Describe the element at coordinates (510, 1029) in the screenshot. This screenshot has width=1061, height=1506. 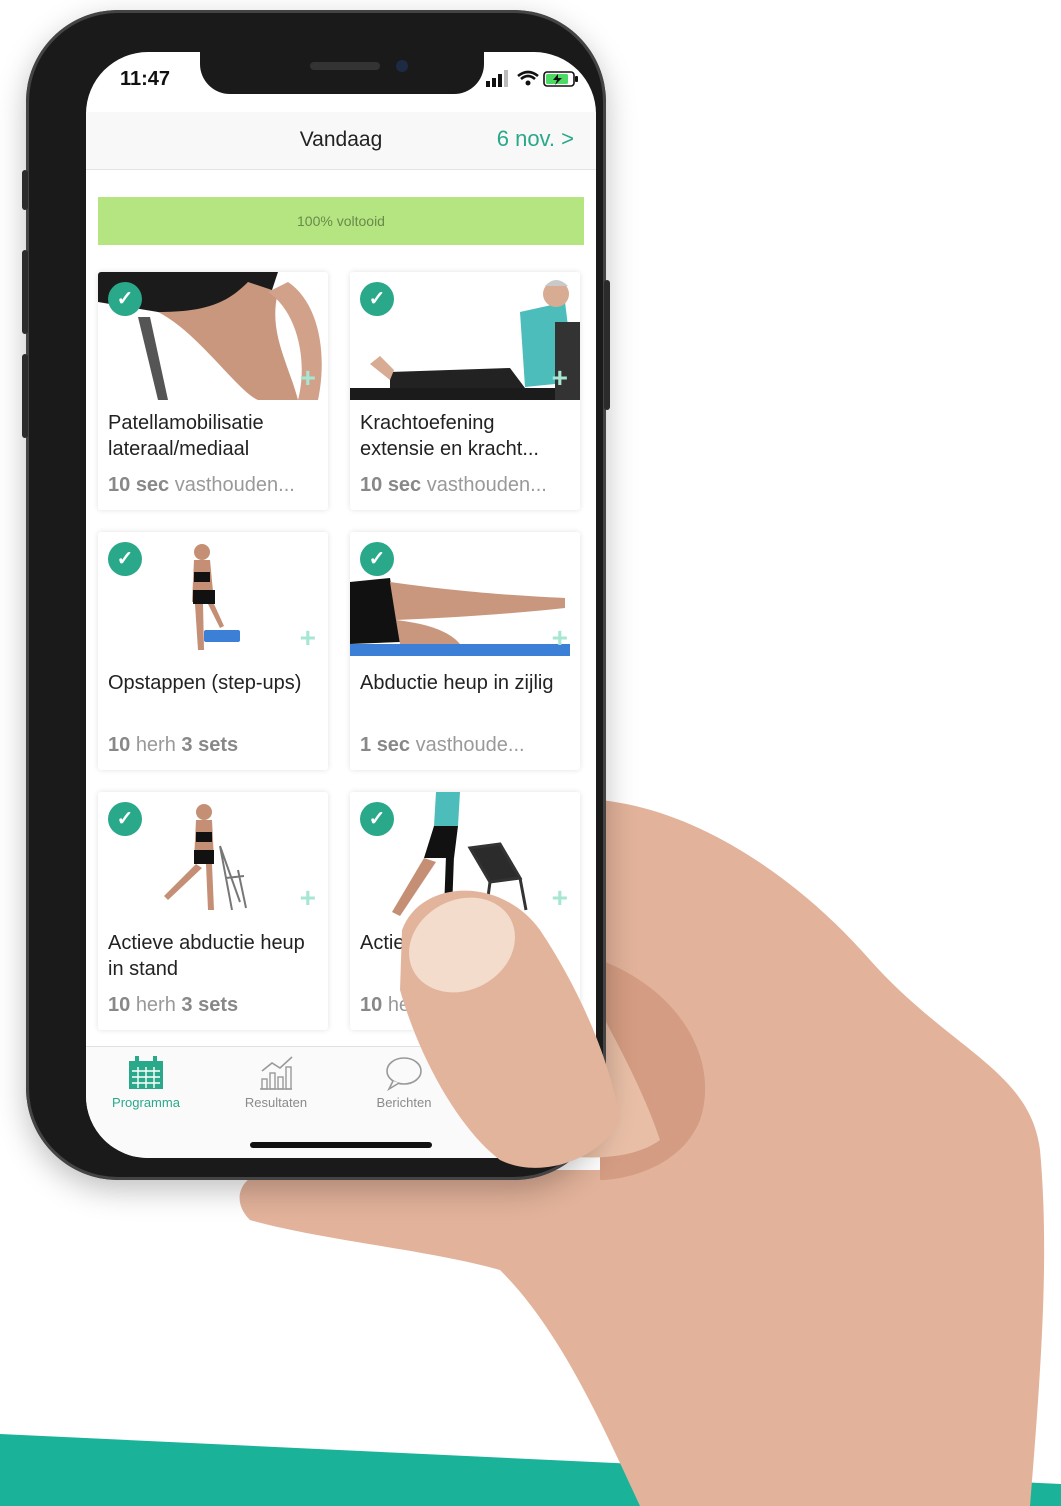
I see `thumb-image` at that location.